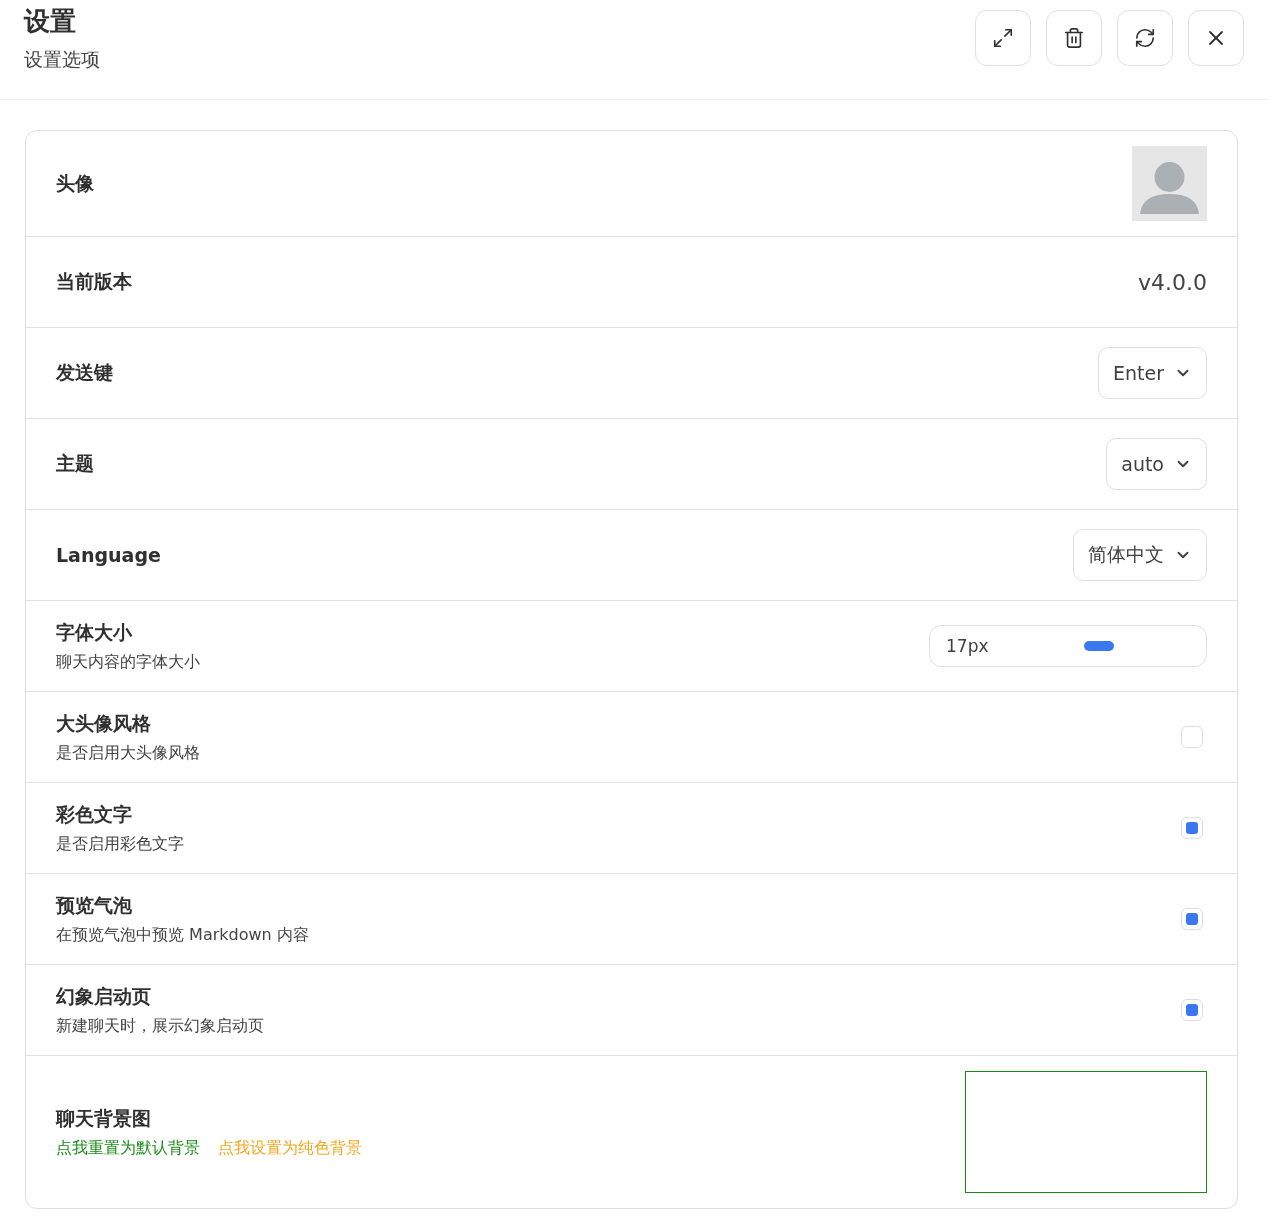  What do you see at coordinates (108, 555) in the screenshot?
I see `setting-label: Language` at bounding box center [108, 555].